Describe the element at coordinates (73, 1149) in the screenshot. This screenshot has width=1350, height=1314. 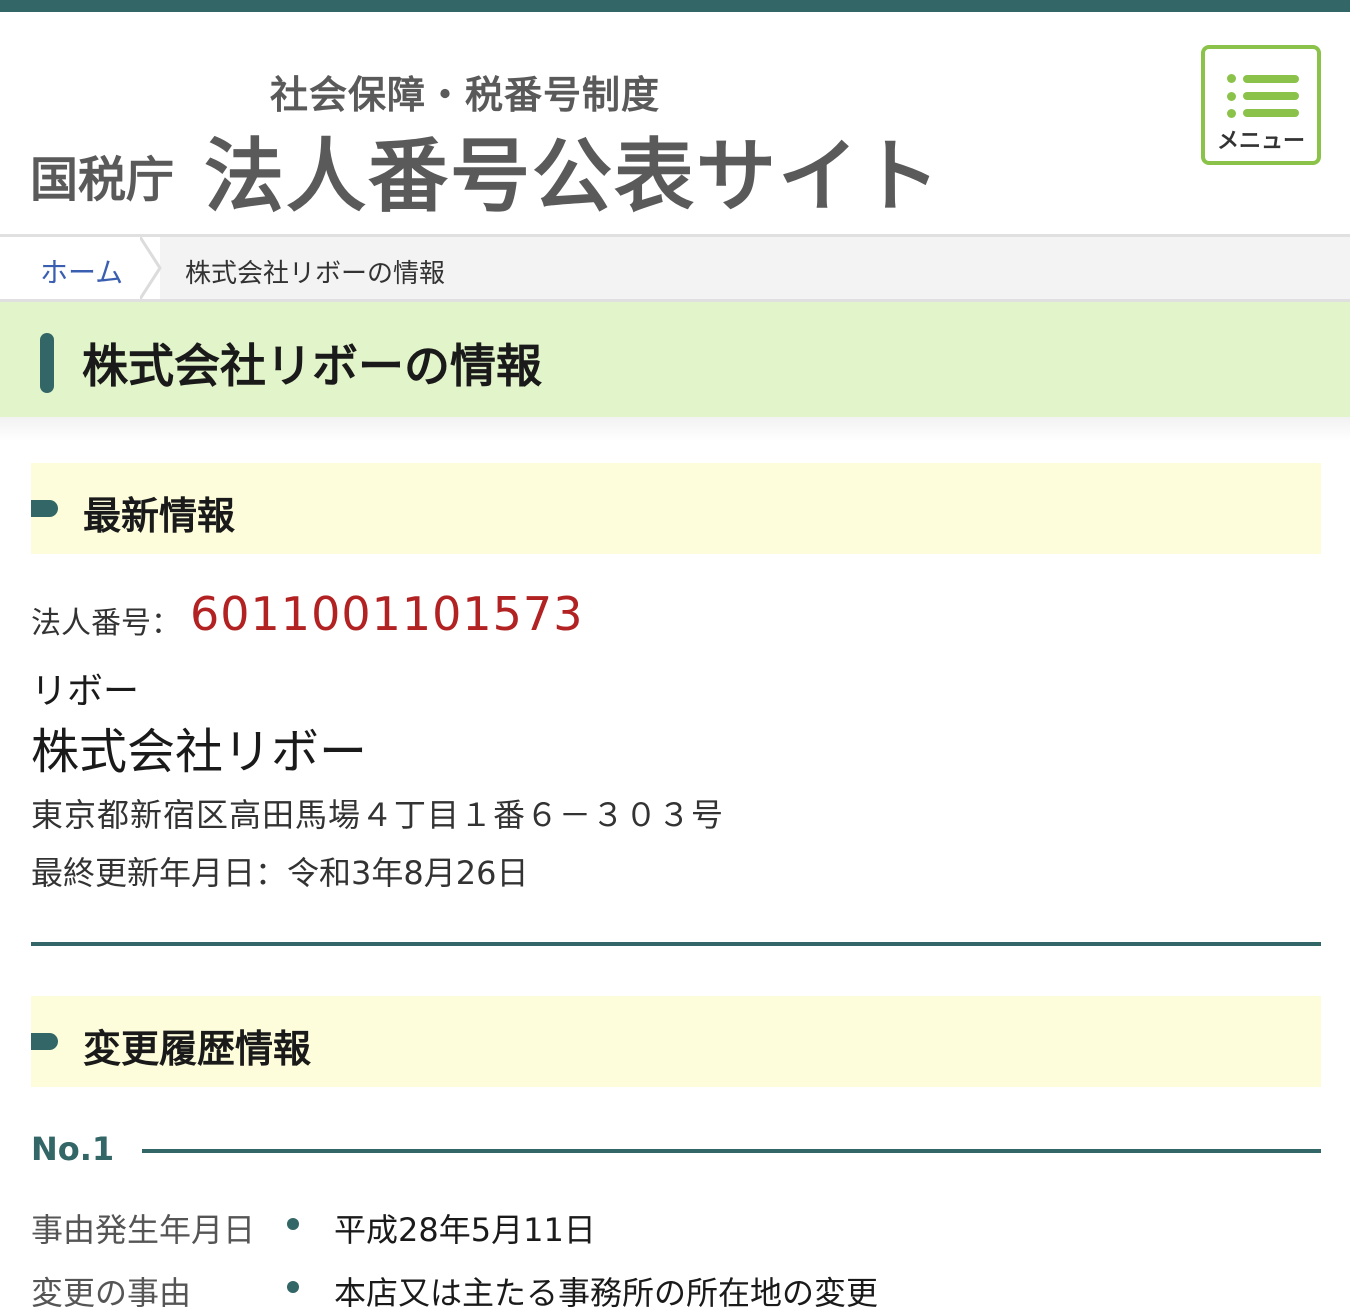
I see `history-entry-number: No.1` at that location.